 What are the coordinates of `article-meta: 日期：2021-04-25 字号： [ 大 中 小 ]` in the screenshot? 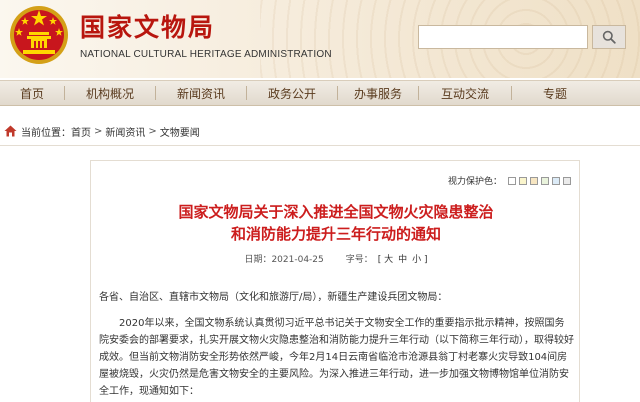 It's located at (336, 258).